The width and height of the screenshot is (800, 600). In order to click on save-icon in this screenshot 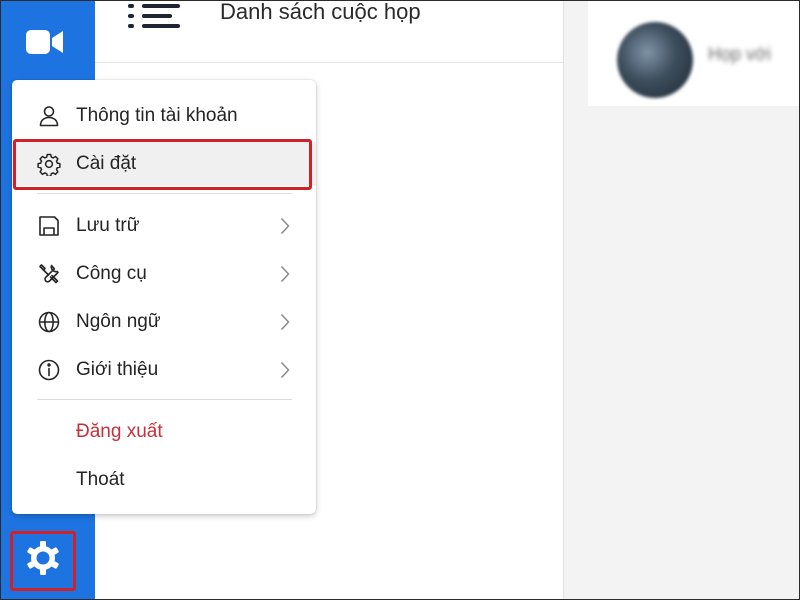, I will do `click(49, 226)`.